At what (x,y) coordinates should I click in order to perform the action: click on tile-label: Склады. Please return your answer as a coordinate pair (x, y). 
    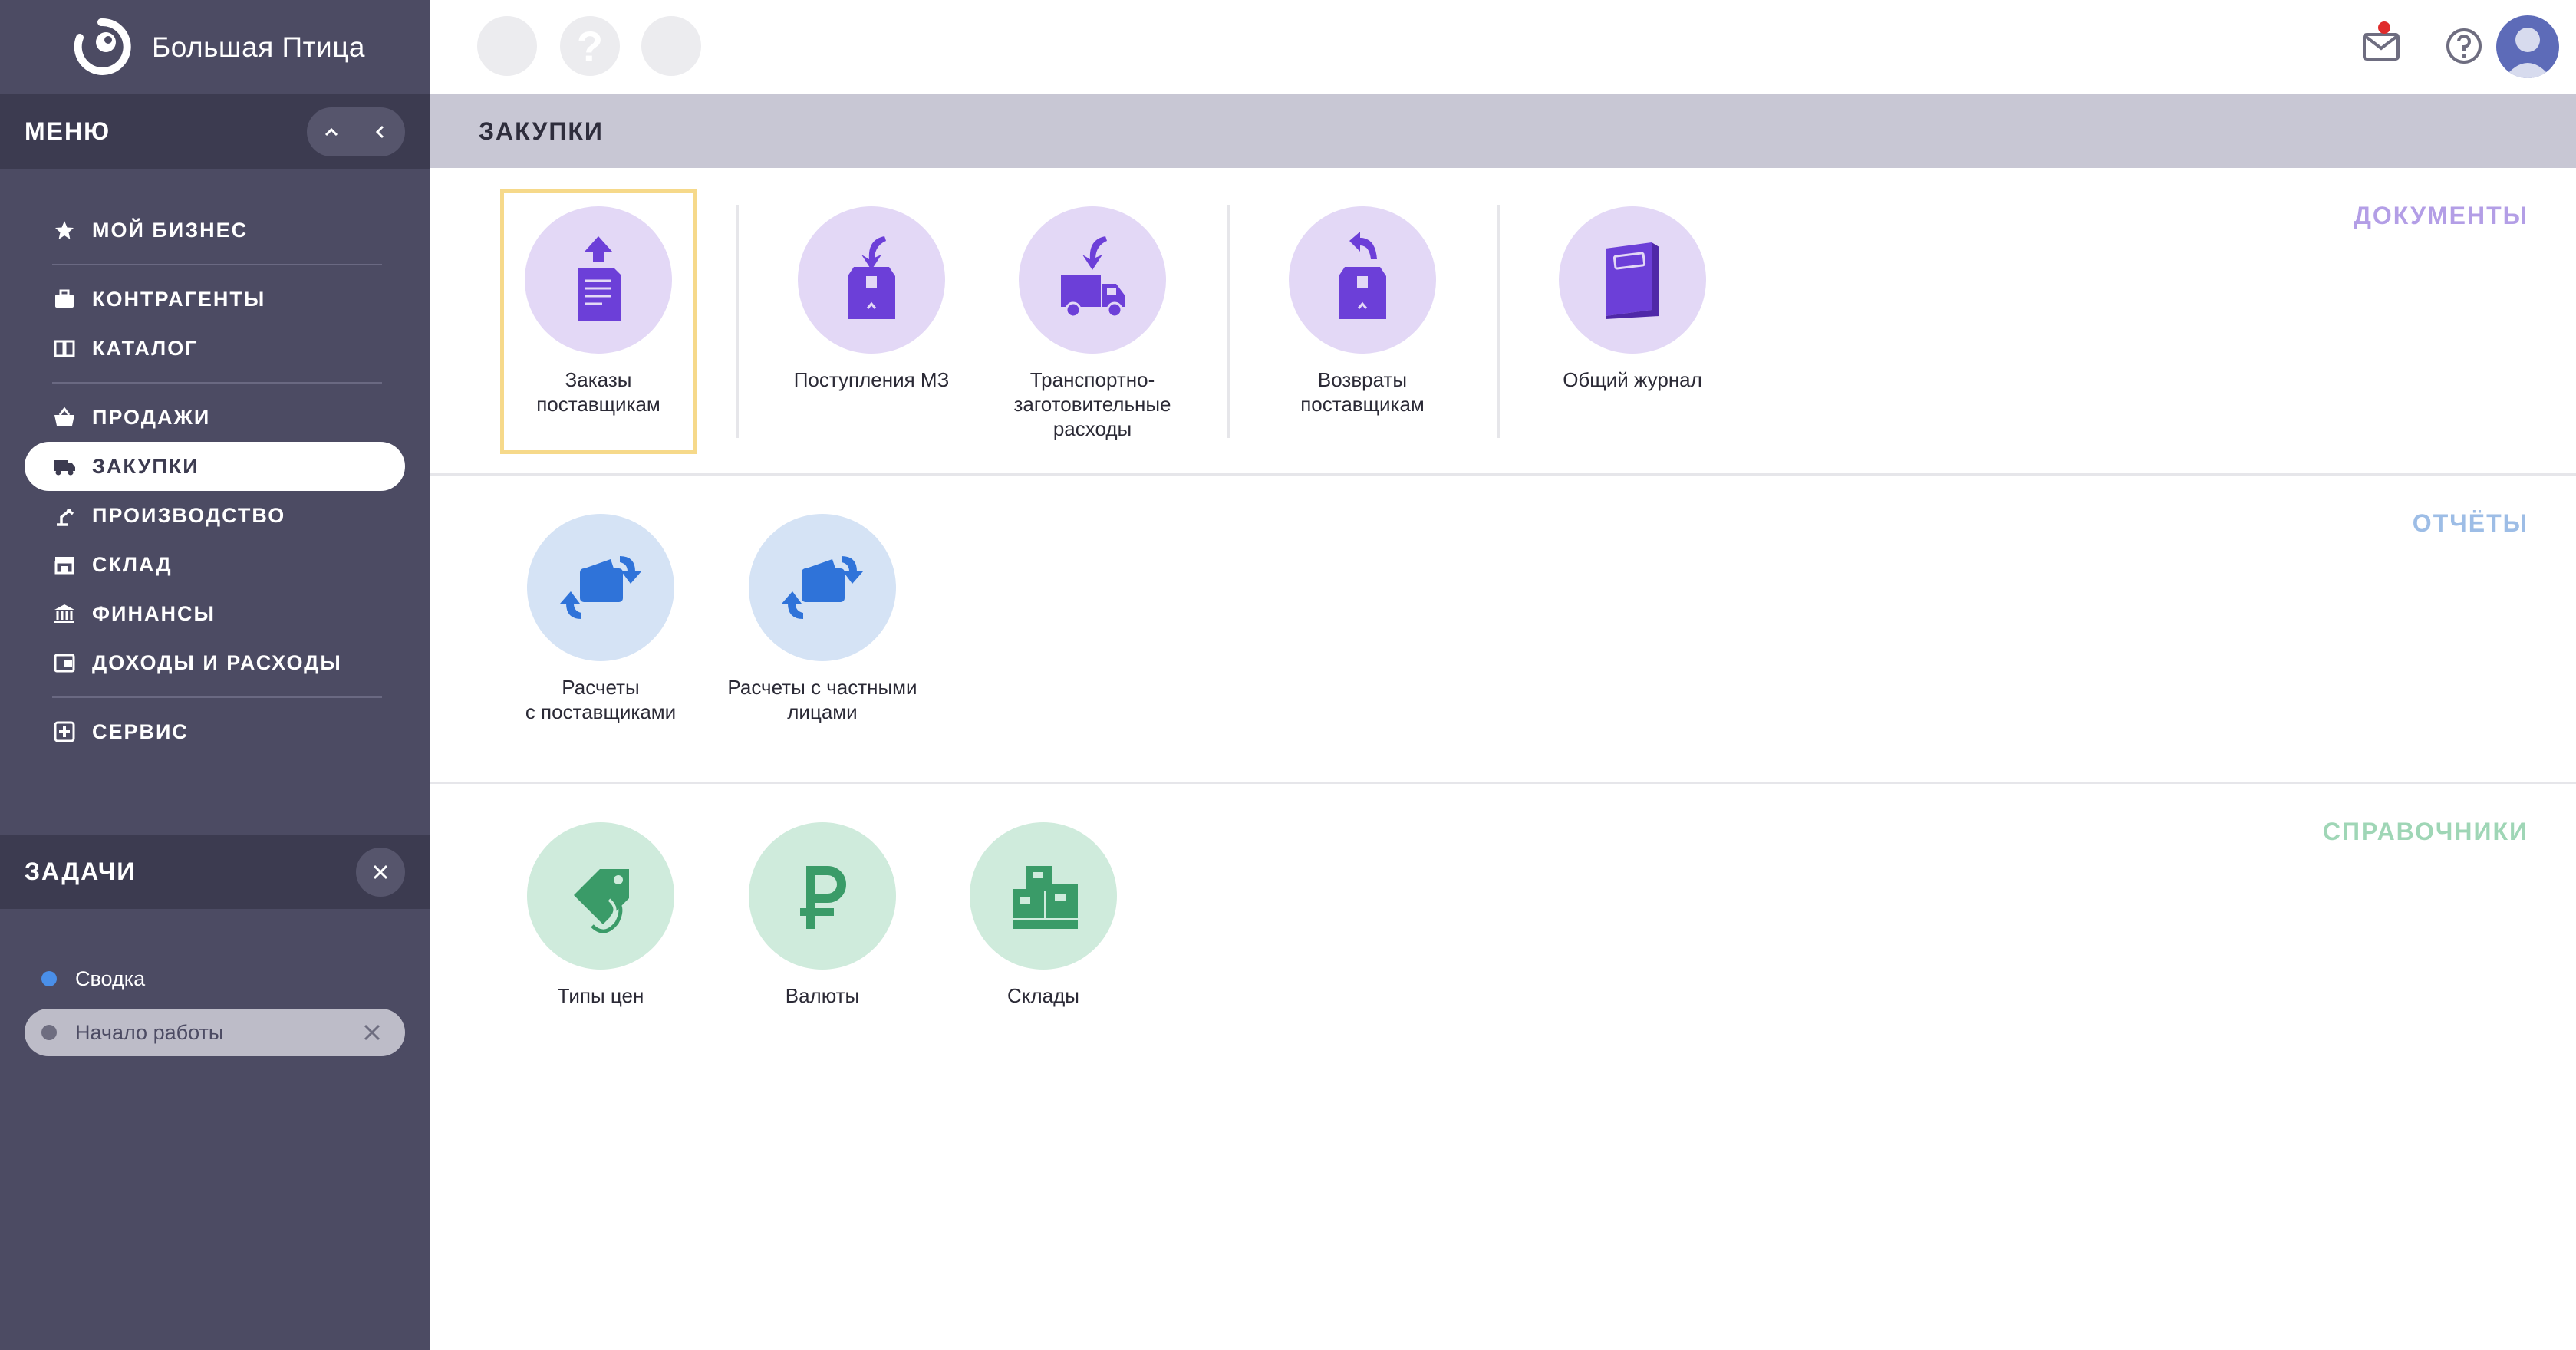
    Looking at the image, I should click on (1043, 996).